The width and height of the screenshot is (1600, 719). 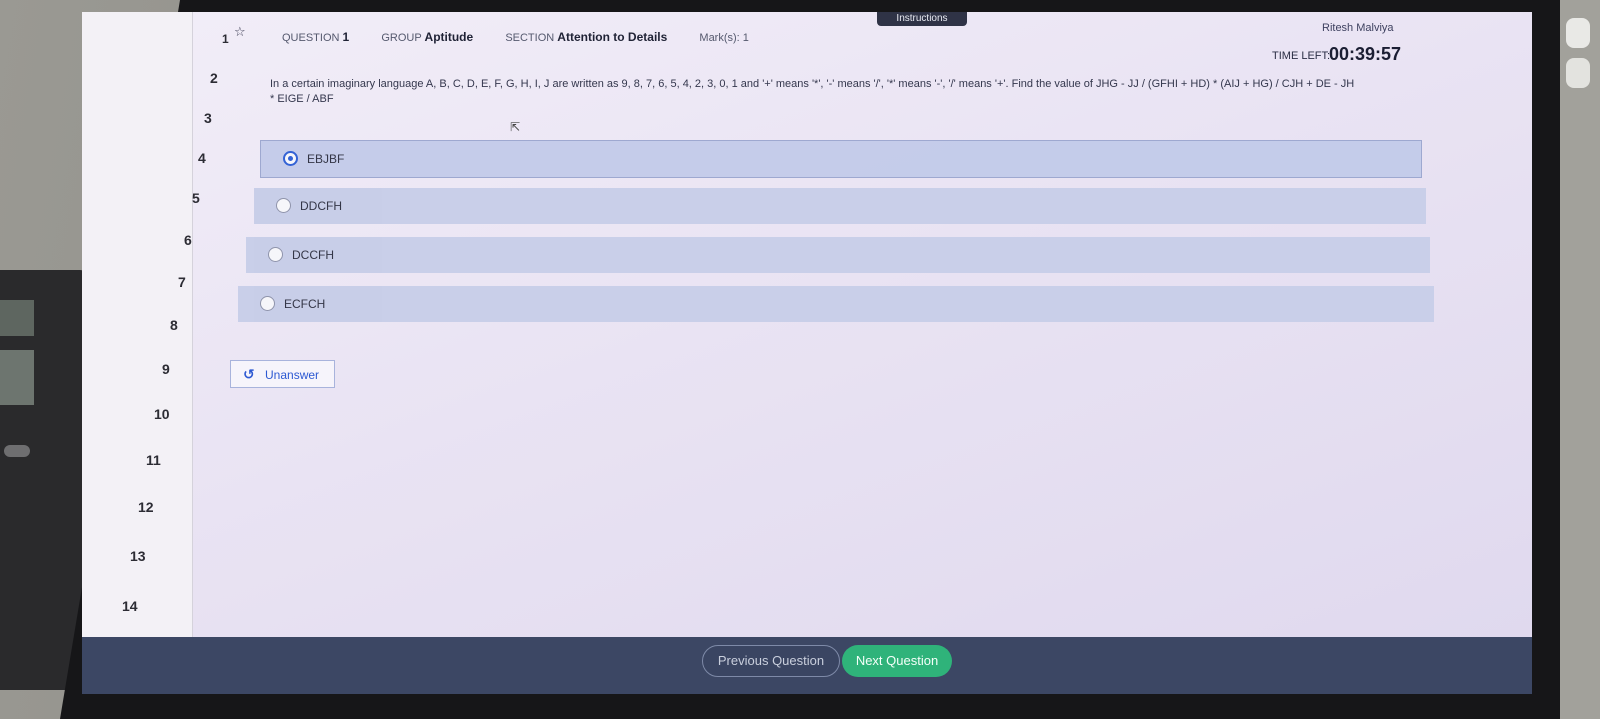 I want to click on question-nav-number: 4, so click(x=202, y=158).